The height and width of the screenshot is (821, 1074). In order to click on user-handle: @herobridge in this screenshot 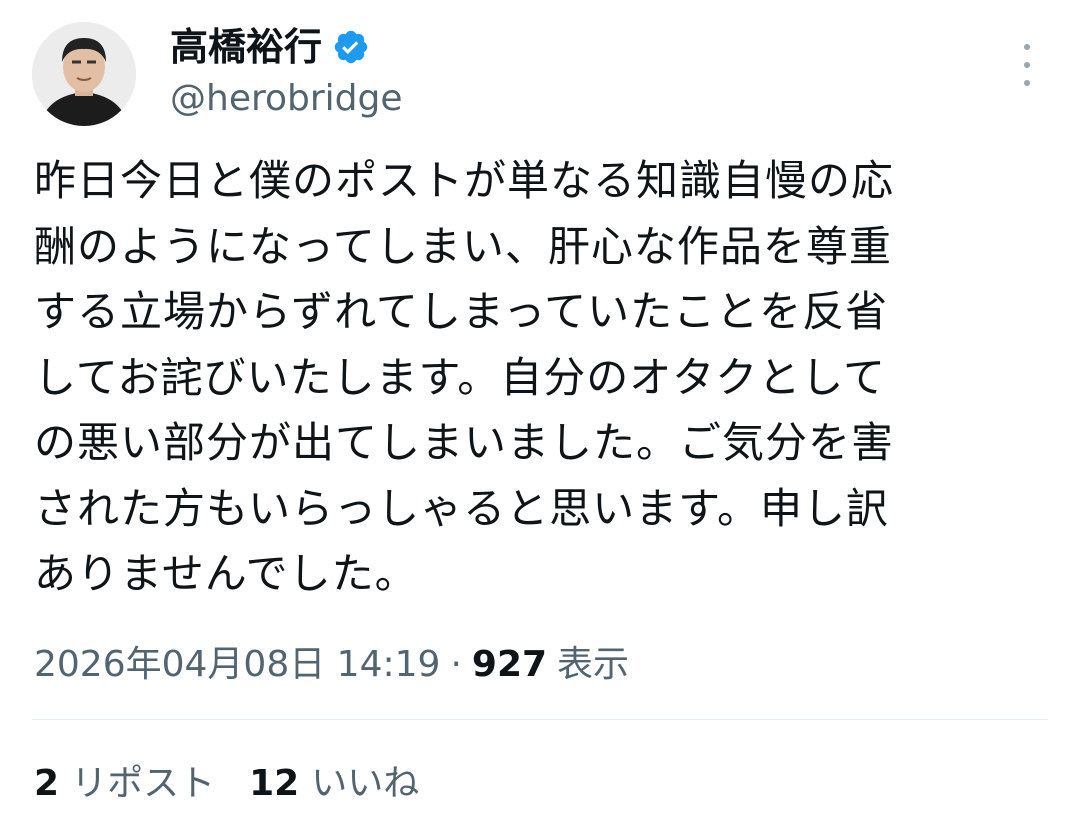, I will do `click(286, 99)`.